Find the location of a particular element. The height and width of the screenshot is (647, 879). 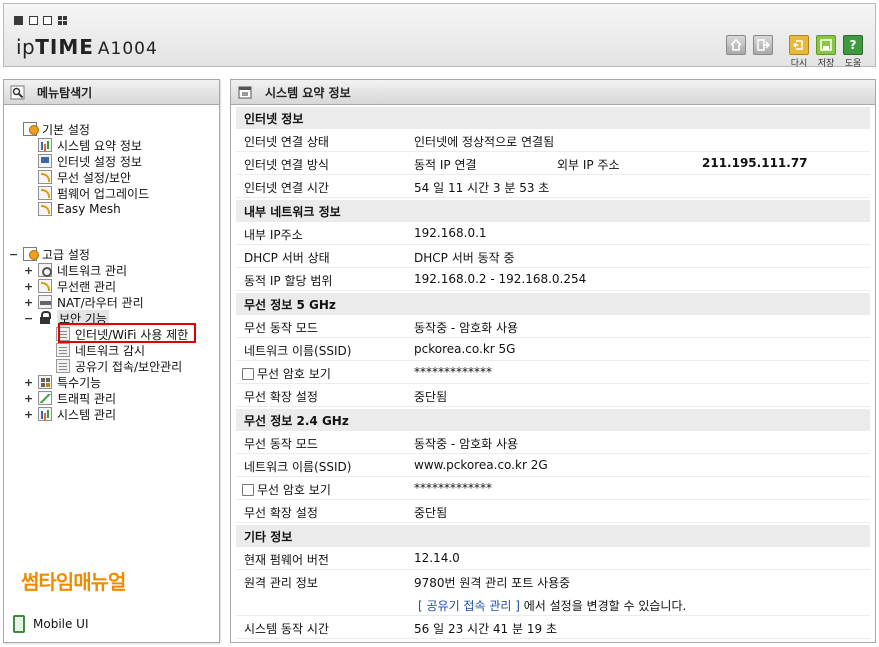

row-dhcp-status: DHCP 서버 상태 DHCP 서버 동작 중 is located at coordinates (553, 257).